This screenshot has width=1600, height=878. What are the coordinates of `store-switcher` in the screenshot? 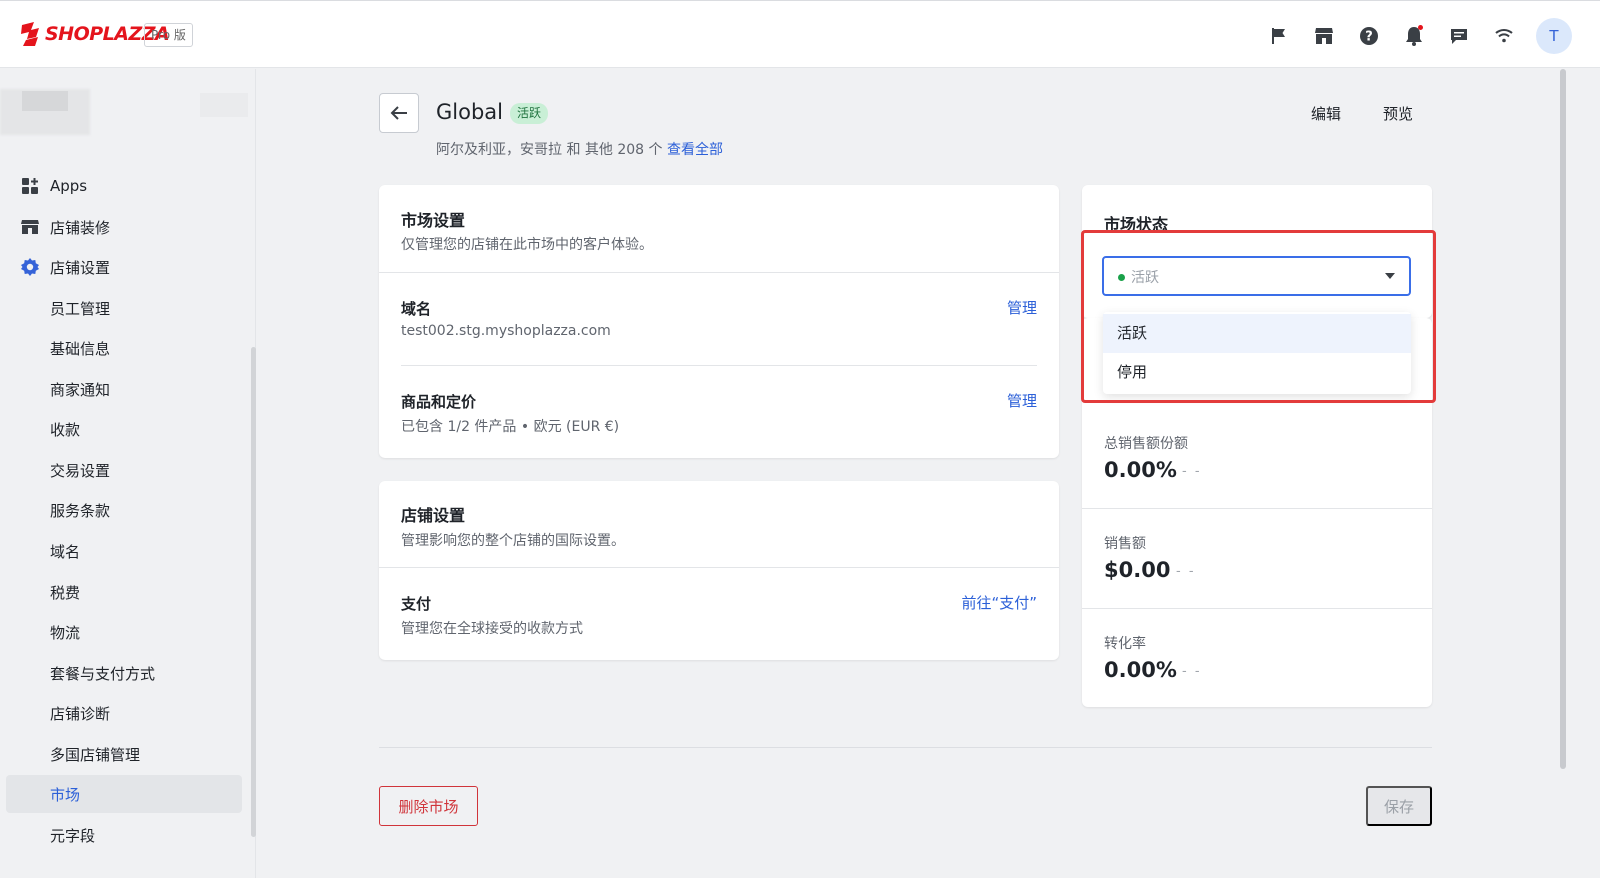 It's located at (128, 124).